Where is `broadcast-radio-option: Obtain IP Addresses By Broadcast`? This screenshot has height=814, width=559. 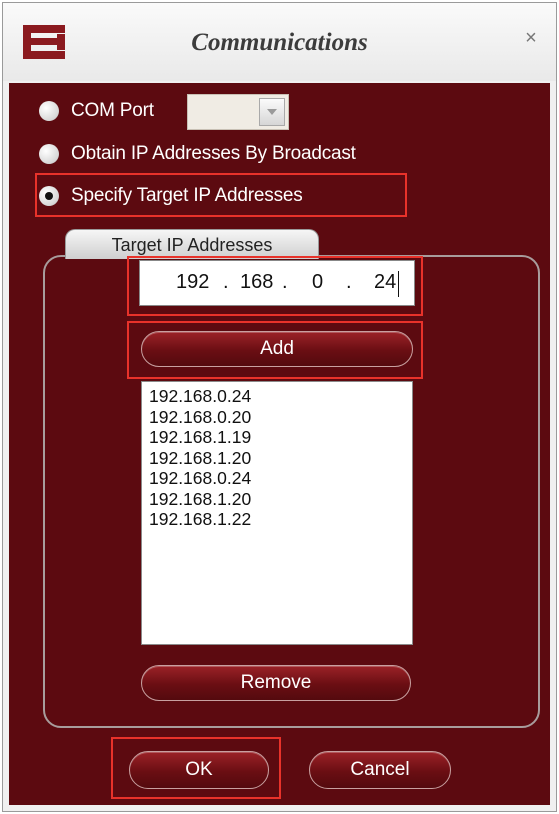 broadcast-radio-option: Obtain IP Addresses By Broadcast is located at coordinates (197, 154).